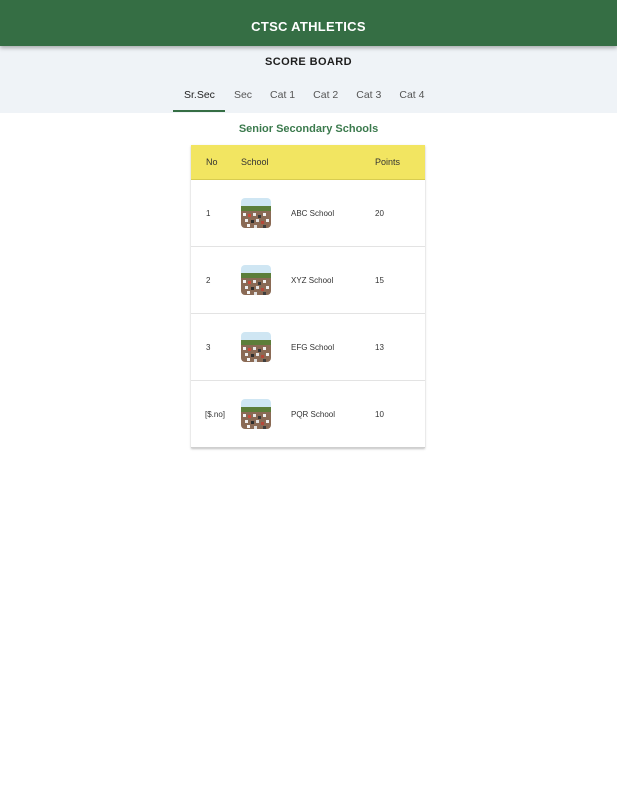 This screenshot has height=800, width=617. I want to click on category-tabs: Sr.Sec Sec Cat 1 Cat 2 Cat 3 Cat 4, so click(303, 97).